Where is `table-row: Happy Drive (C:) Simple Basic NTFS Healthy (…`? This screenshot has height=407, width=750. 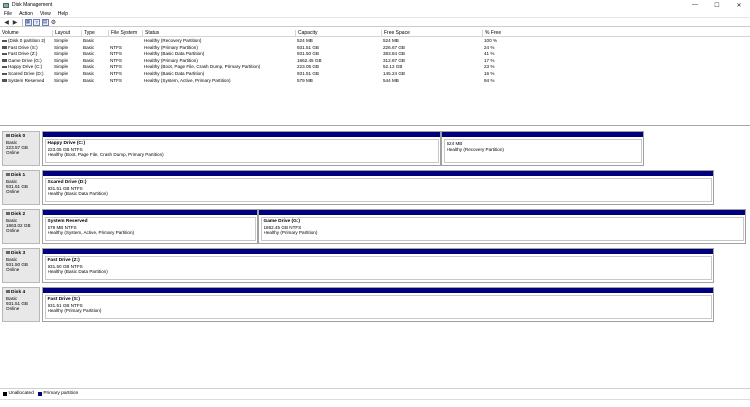
table-row: Happy Drive (C:) Simple Basic NTFS Healthy (… is located at coordinates (375, 67).